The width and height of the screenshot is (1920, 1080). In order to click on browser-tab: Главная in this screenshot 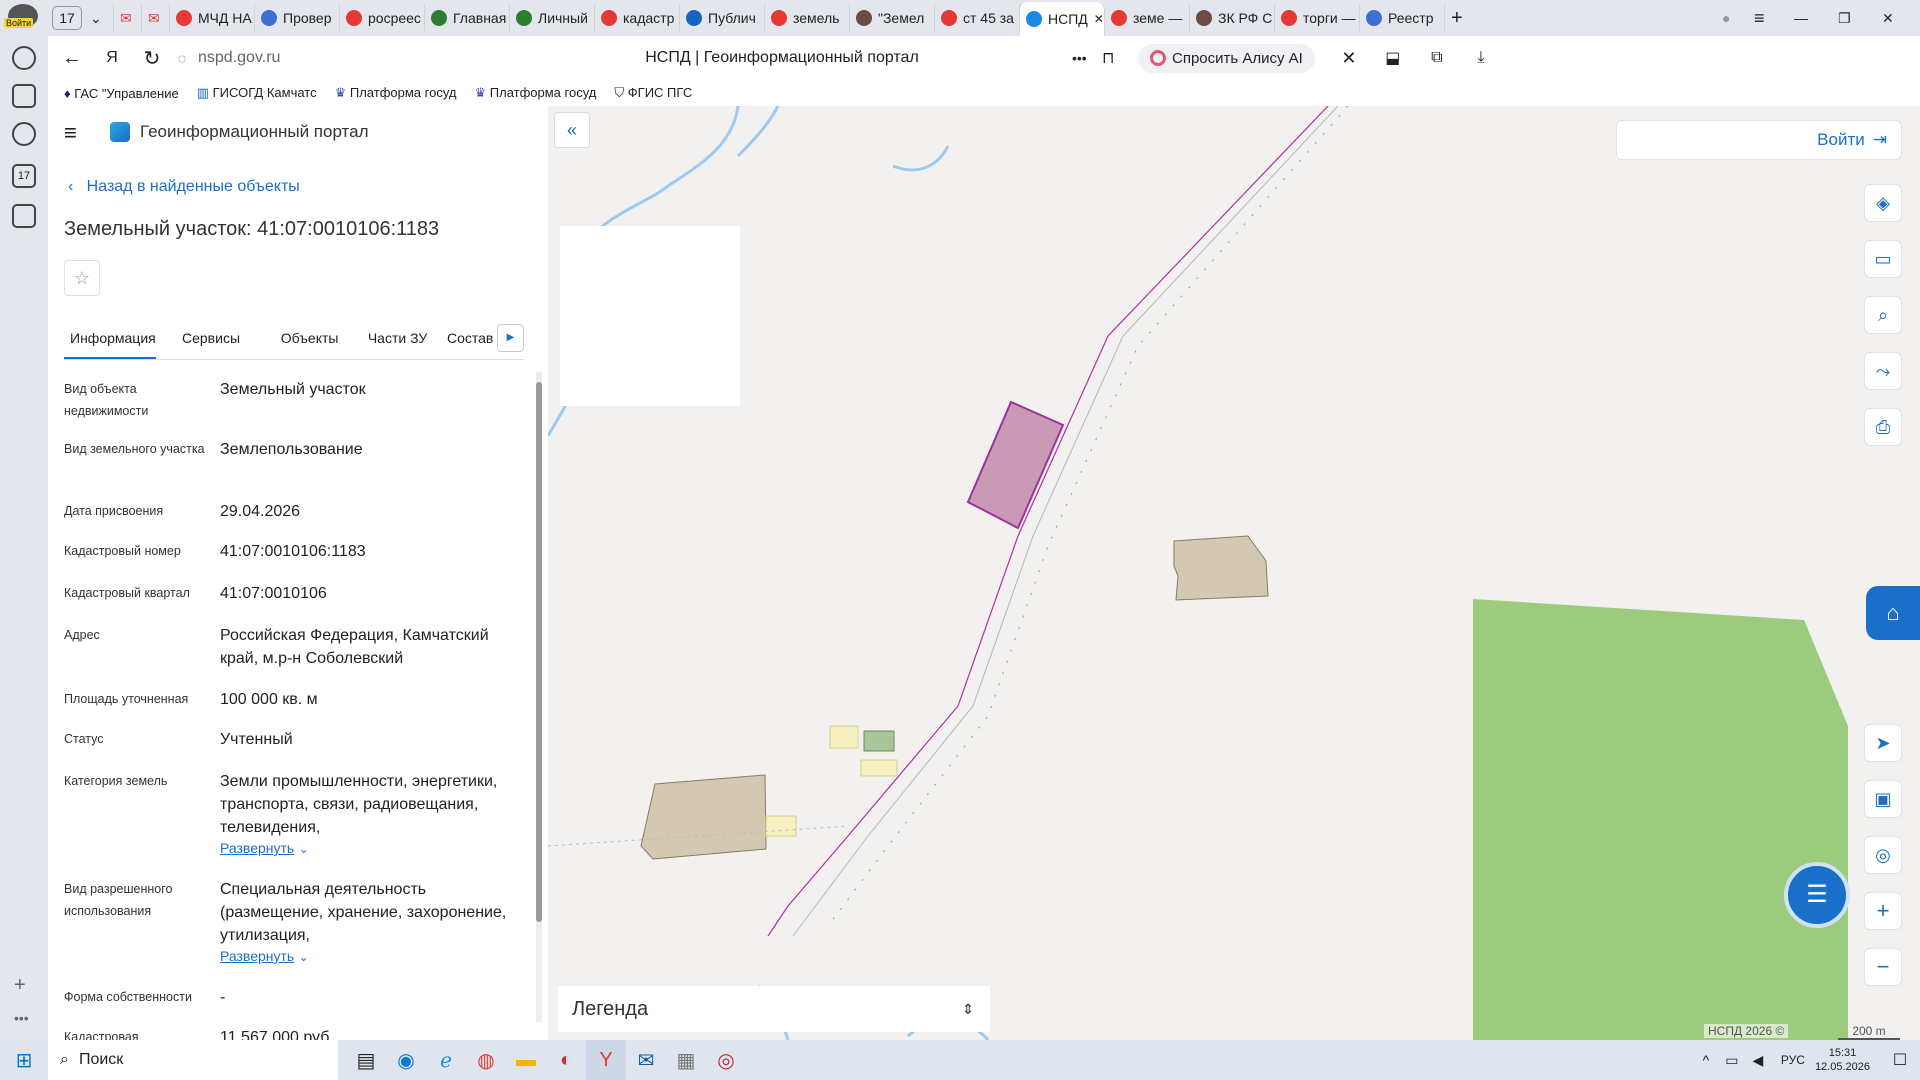, I will do `click(467, 18)`.